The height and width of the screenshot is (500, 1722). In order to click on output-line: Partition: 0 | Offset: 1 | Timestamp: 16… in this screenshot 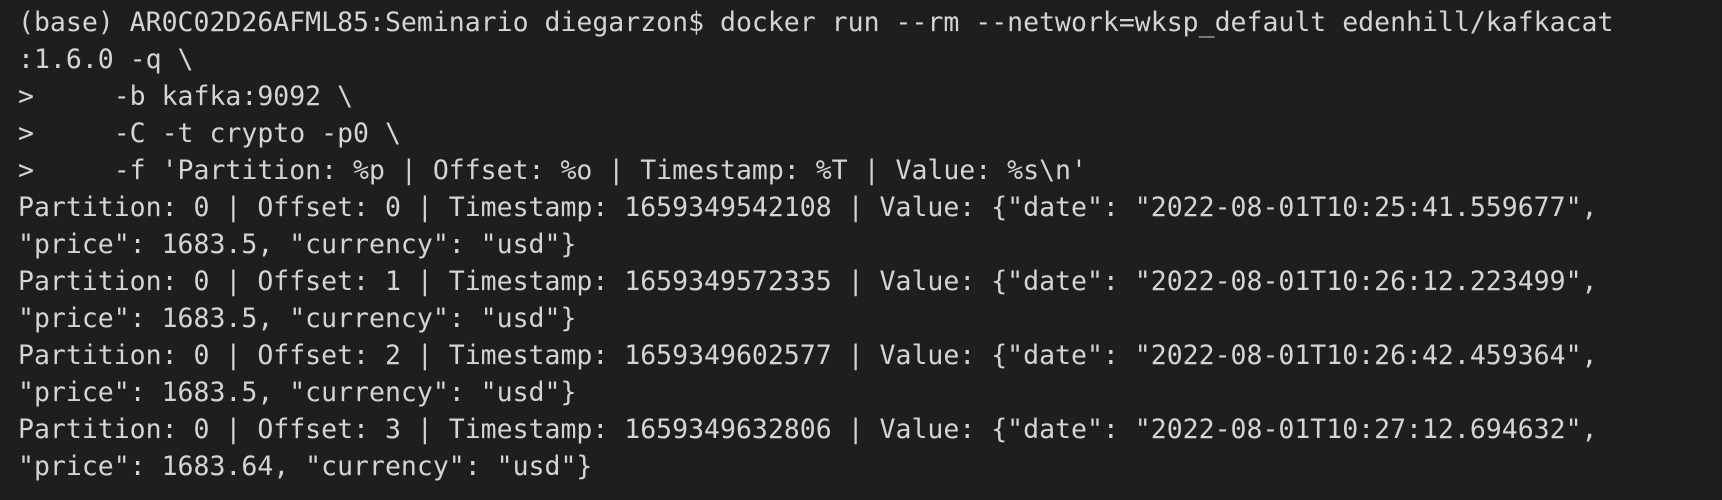, I will do `click(808, 281)`.